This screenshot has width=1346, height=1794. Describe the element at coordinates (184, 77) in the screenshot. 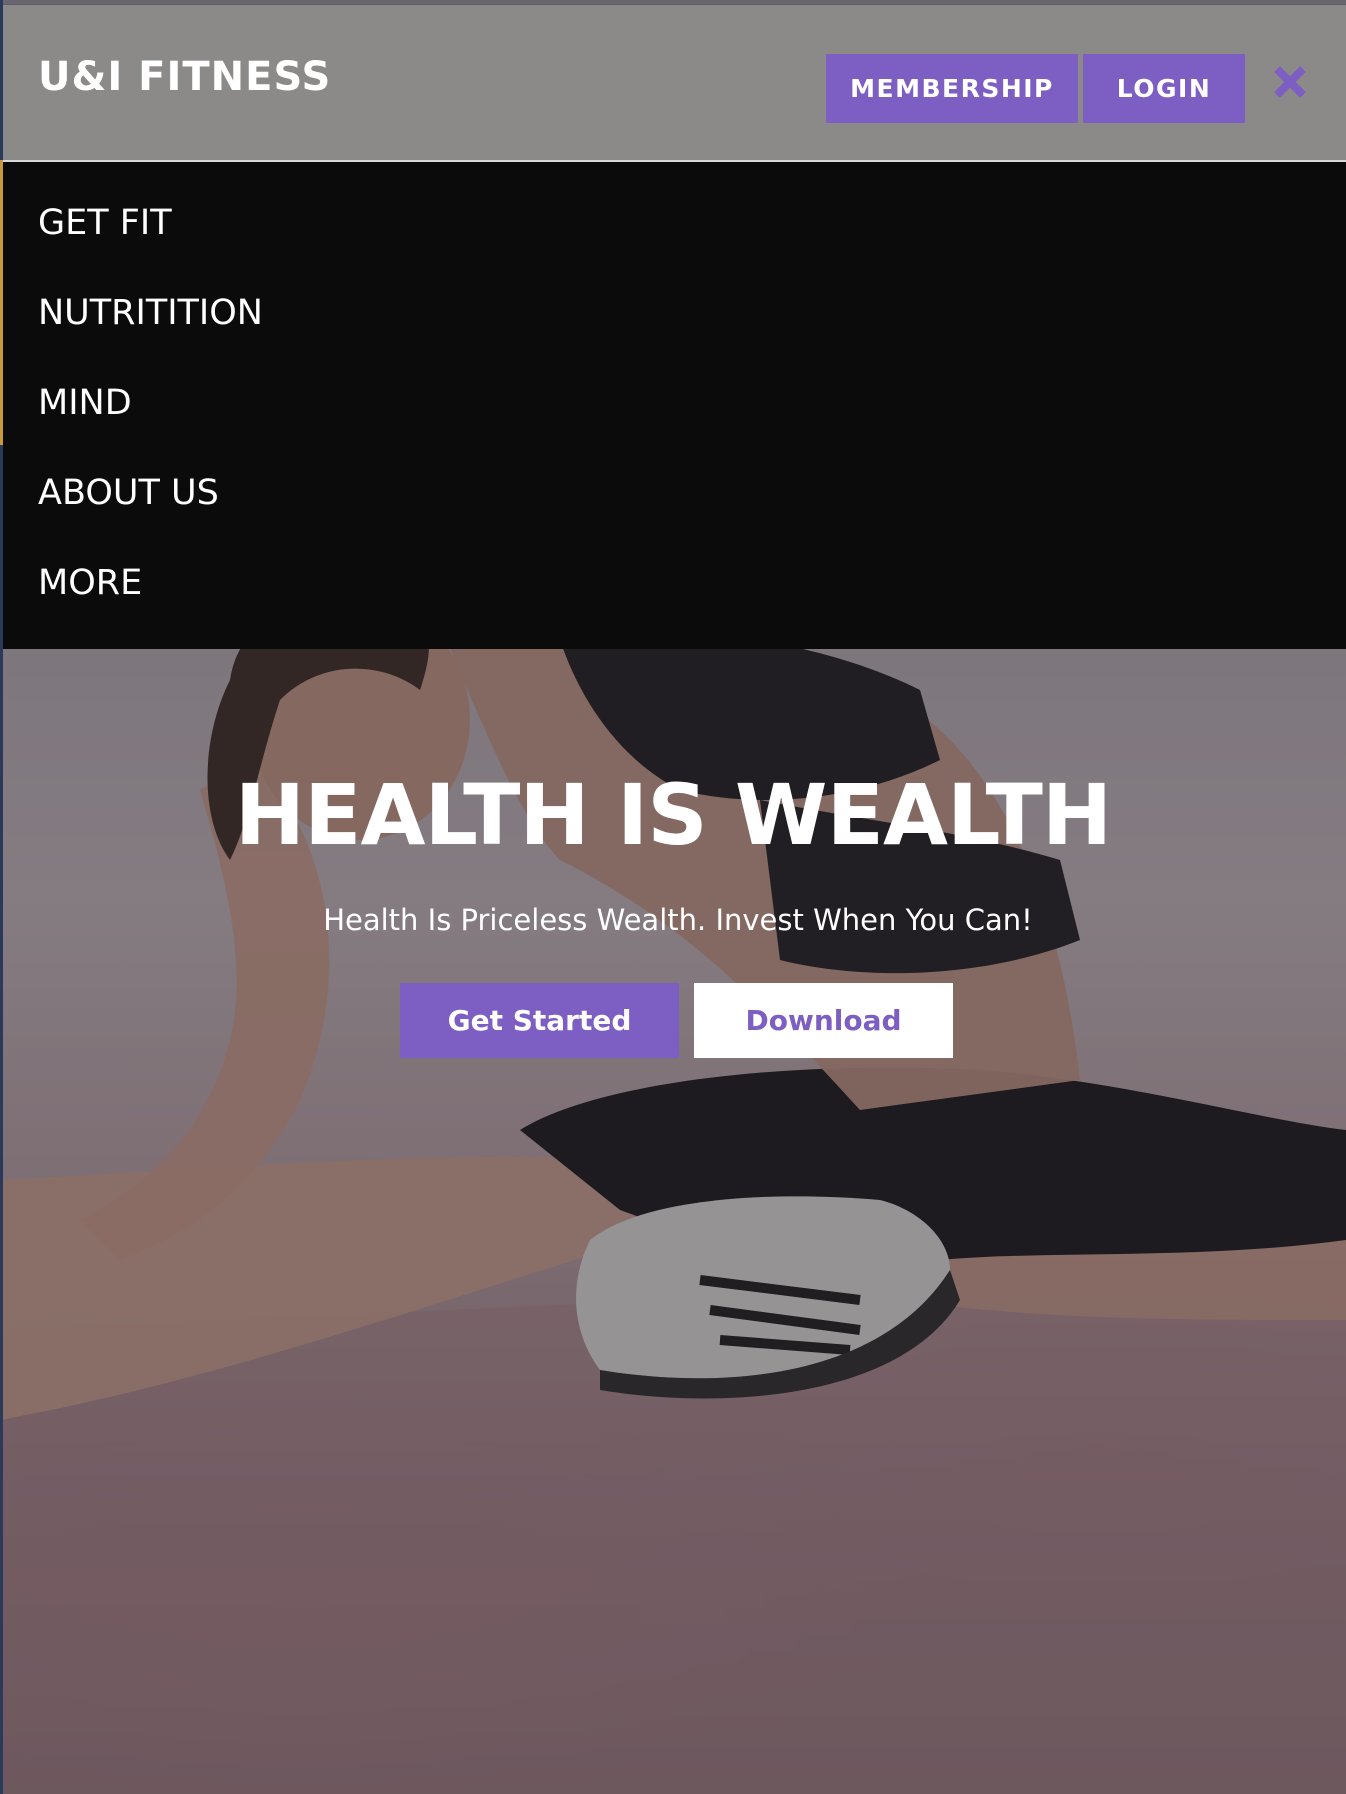

I see `brand-logo: U&I FITNESS` at that location.